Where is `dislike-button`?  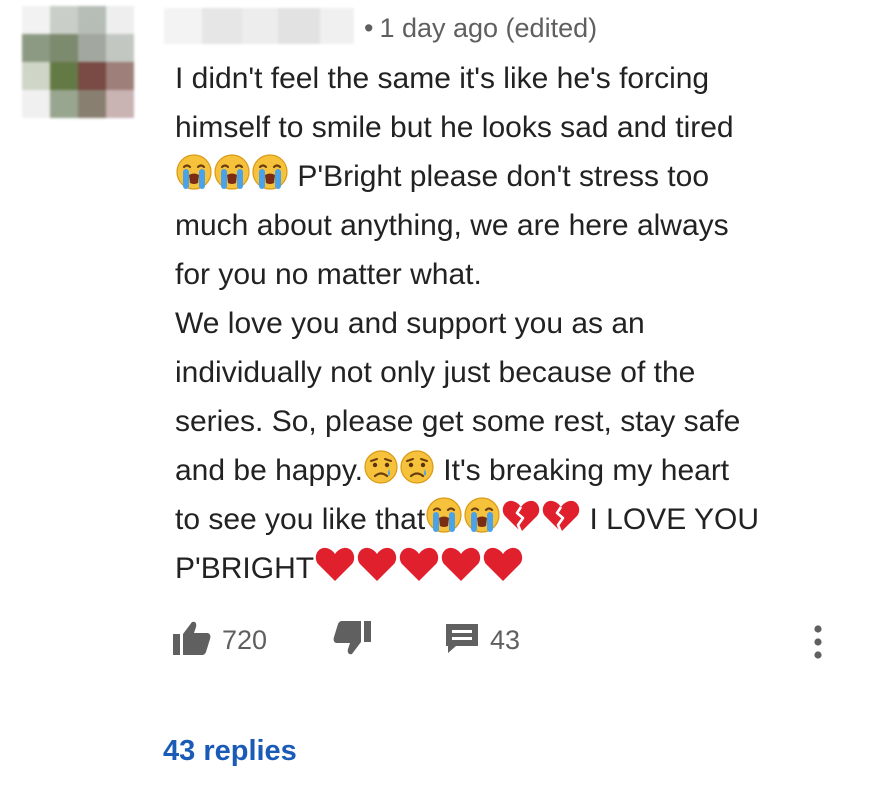
dislike-button is located at coordinates (352, 640).